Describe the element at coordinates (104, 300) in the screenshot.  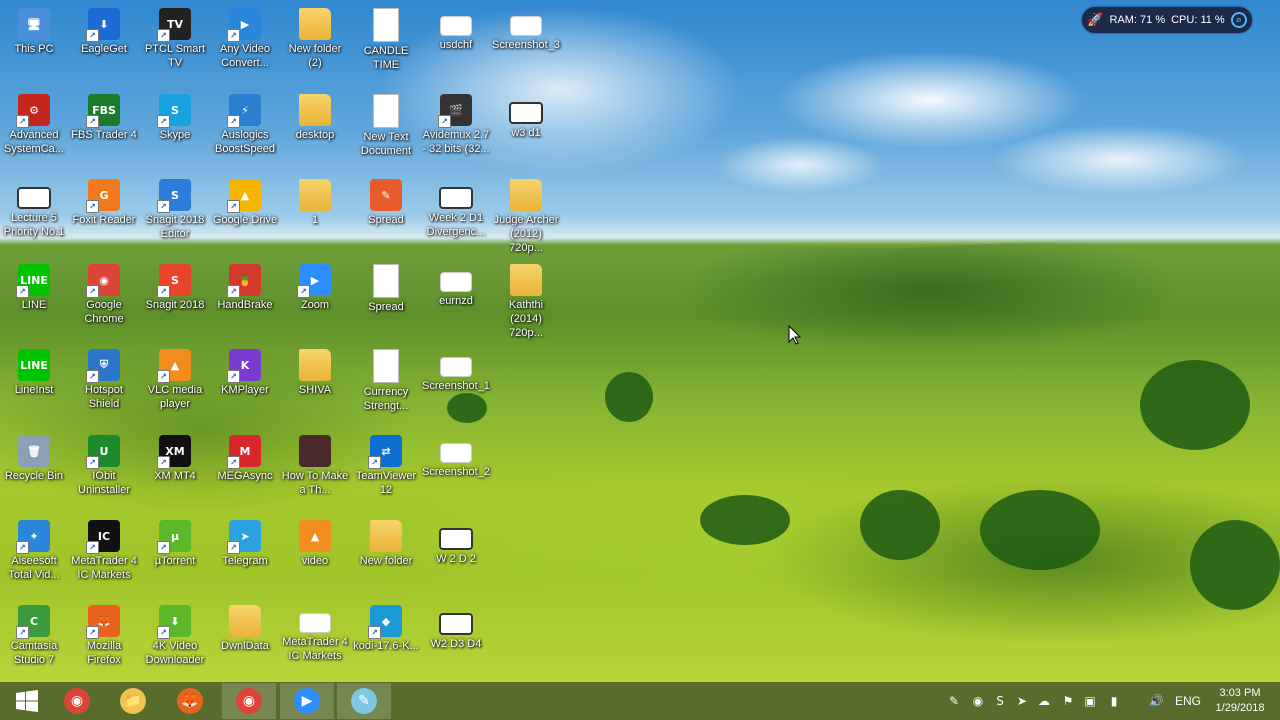
I see `desktop-icon-google-chrome: ◉ ↗ Google Chrome` at that location.